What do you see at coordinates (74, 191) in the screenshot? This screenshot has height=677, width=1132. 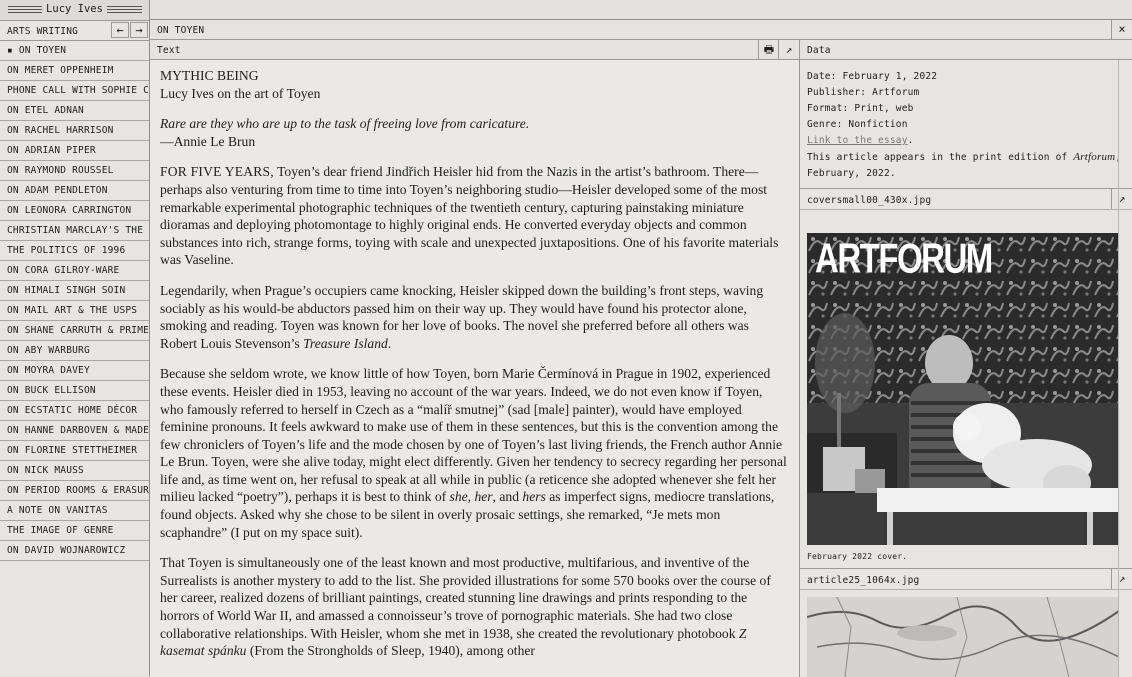 I see `essay-list-item: ON ADAM PENDLETON` at bounding box center [74, 191].